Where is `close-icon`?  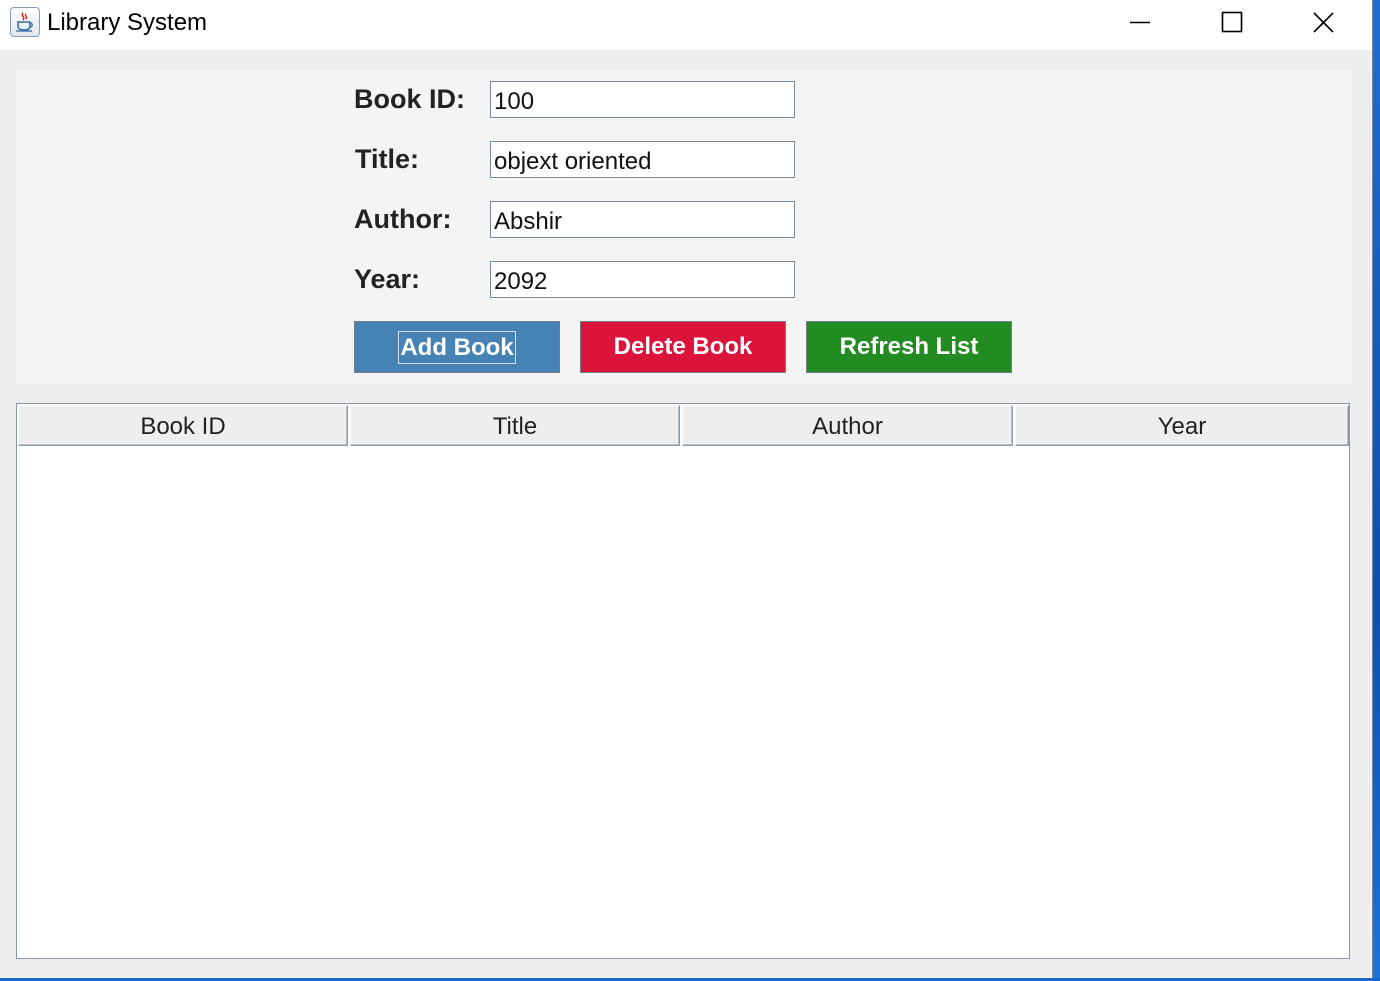 close-icon is located at coordinates (1323, 22).